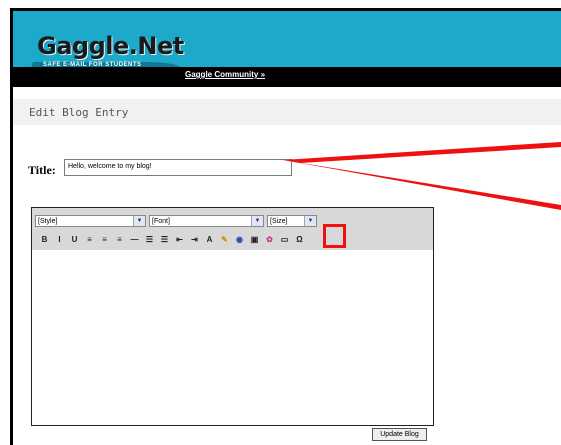 The width and height of the screenshot is (561, 445). Describe the element at coordinates (422, 152) in the screenshot. I see `callout-arrow-upper` at that location.